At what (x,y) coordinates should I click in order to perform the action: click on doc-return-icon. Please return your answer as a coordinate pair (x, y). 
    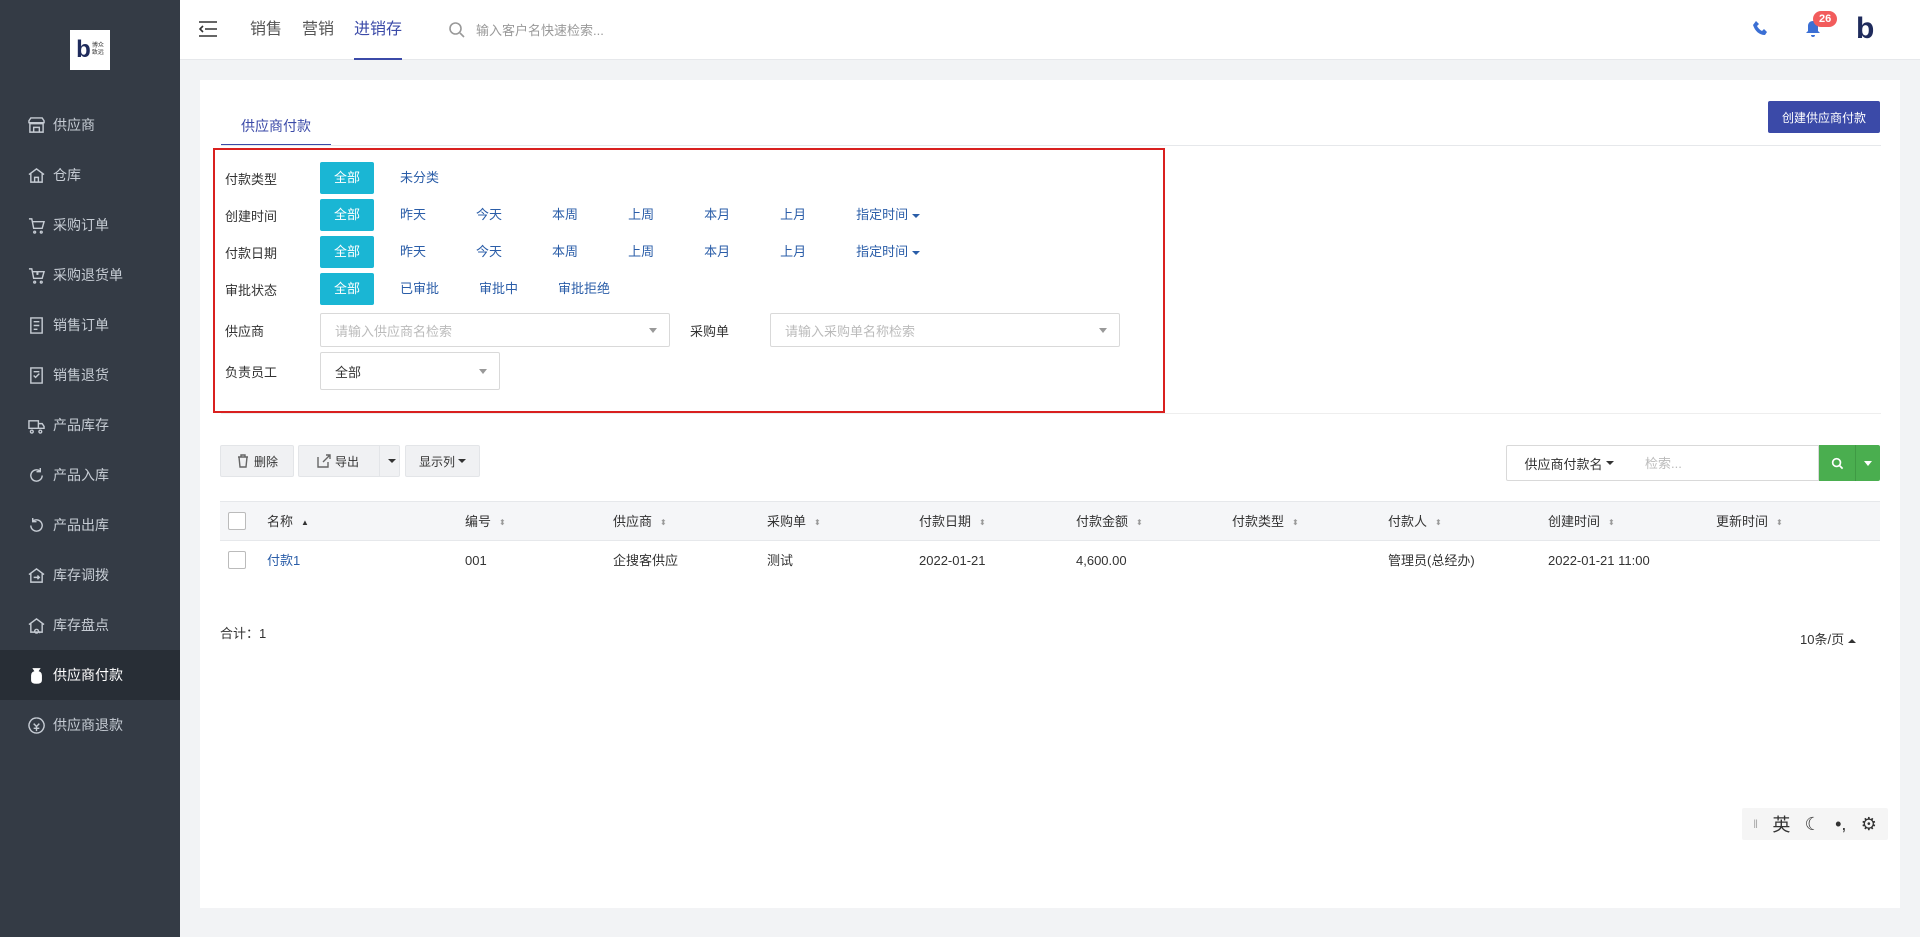
    Looking at the image, I should click on (36, 375).